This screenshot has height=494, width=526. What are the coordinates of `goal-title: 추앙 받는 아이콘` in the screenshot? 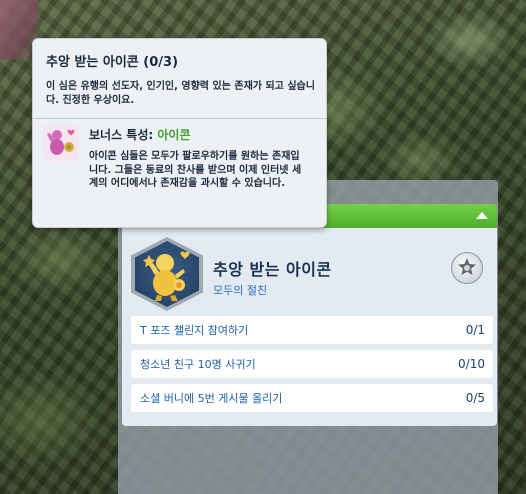 It's located at (272, 269).